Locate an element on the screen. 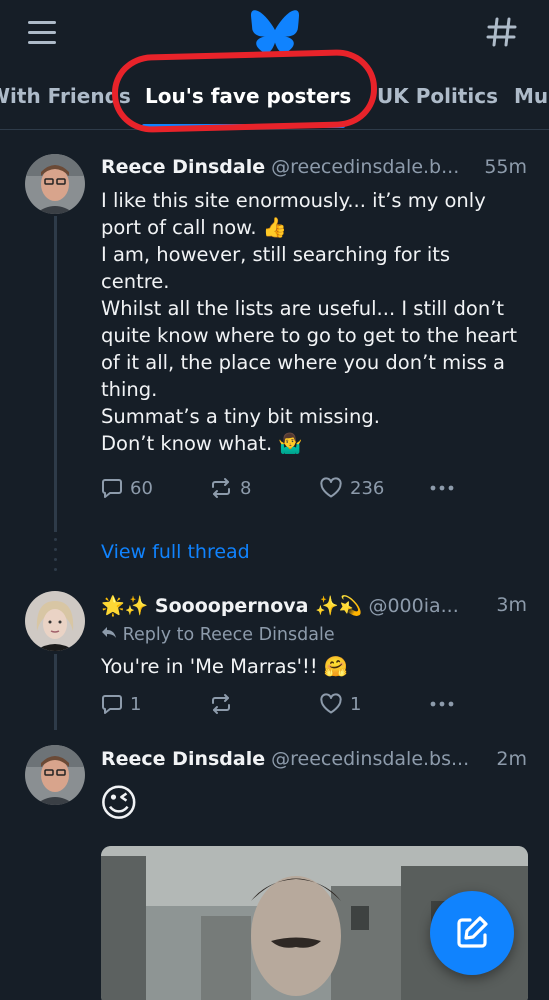 This screenshot has height=1000, width=549. thread-dots is located at coordinates (55, 558).